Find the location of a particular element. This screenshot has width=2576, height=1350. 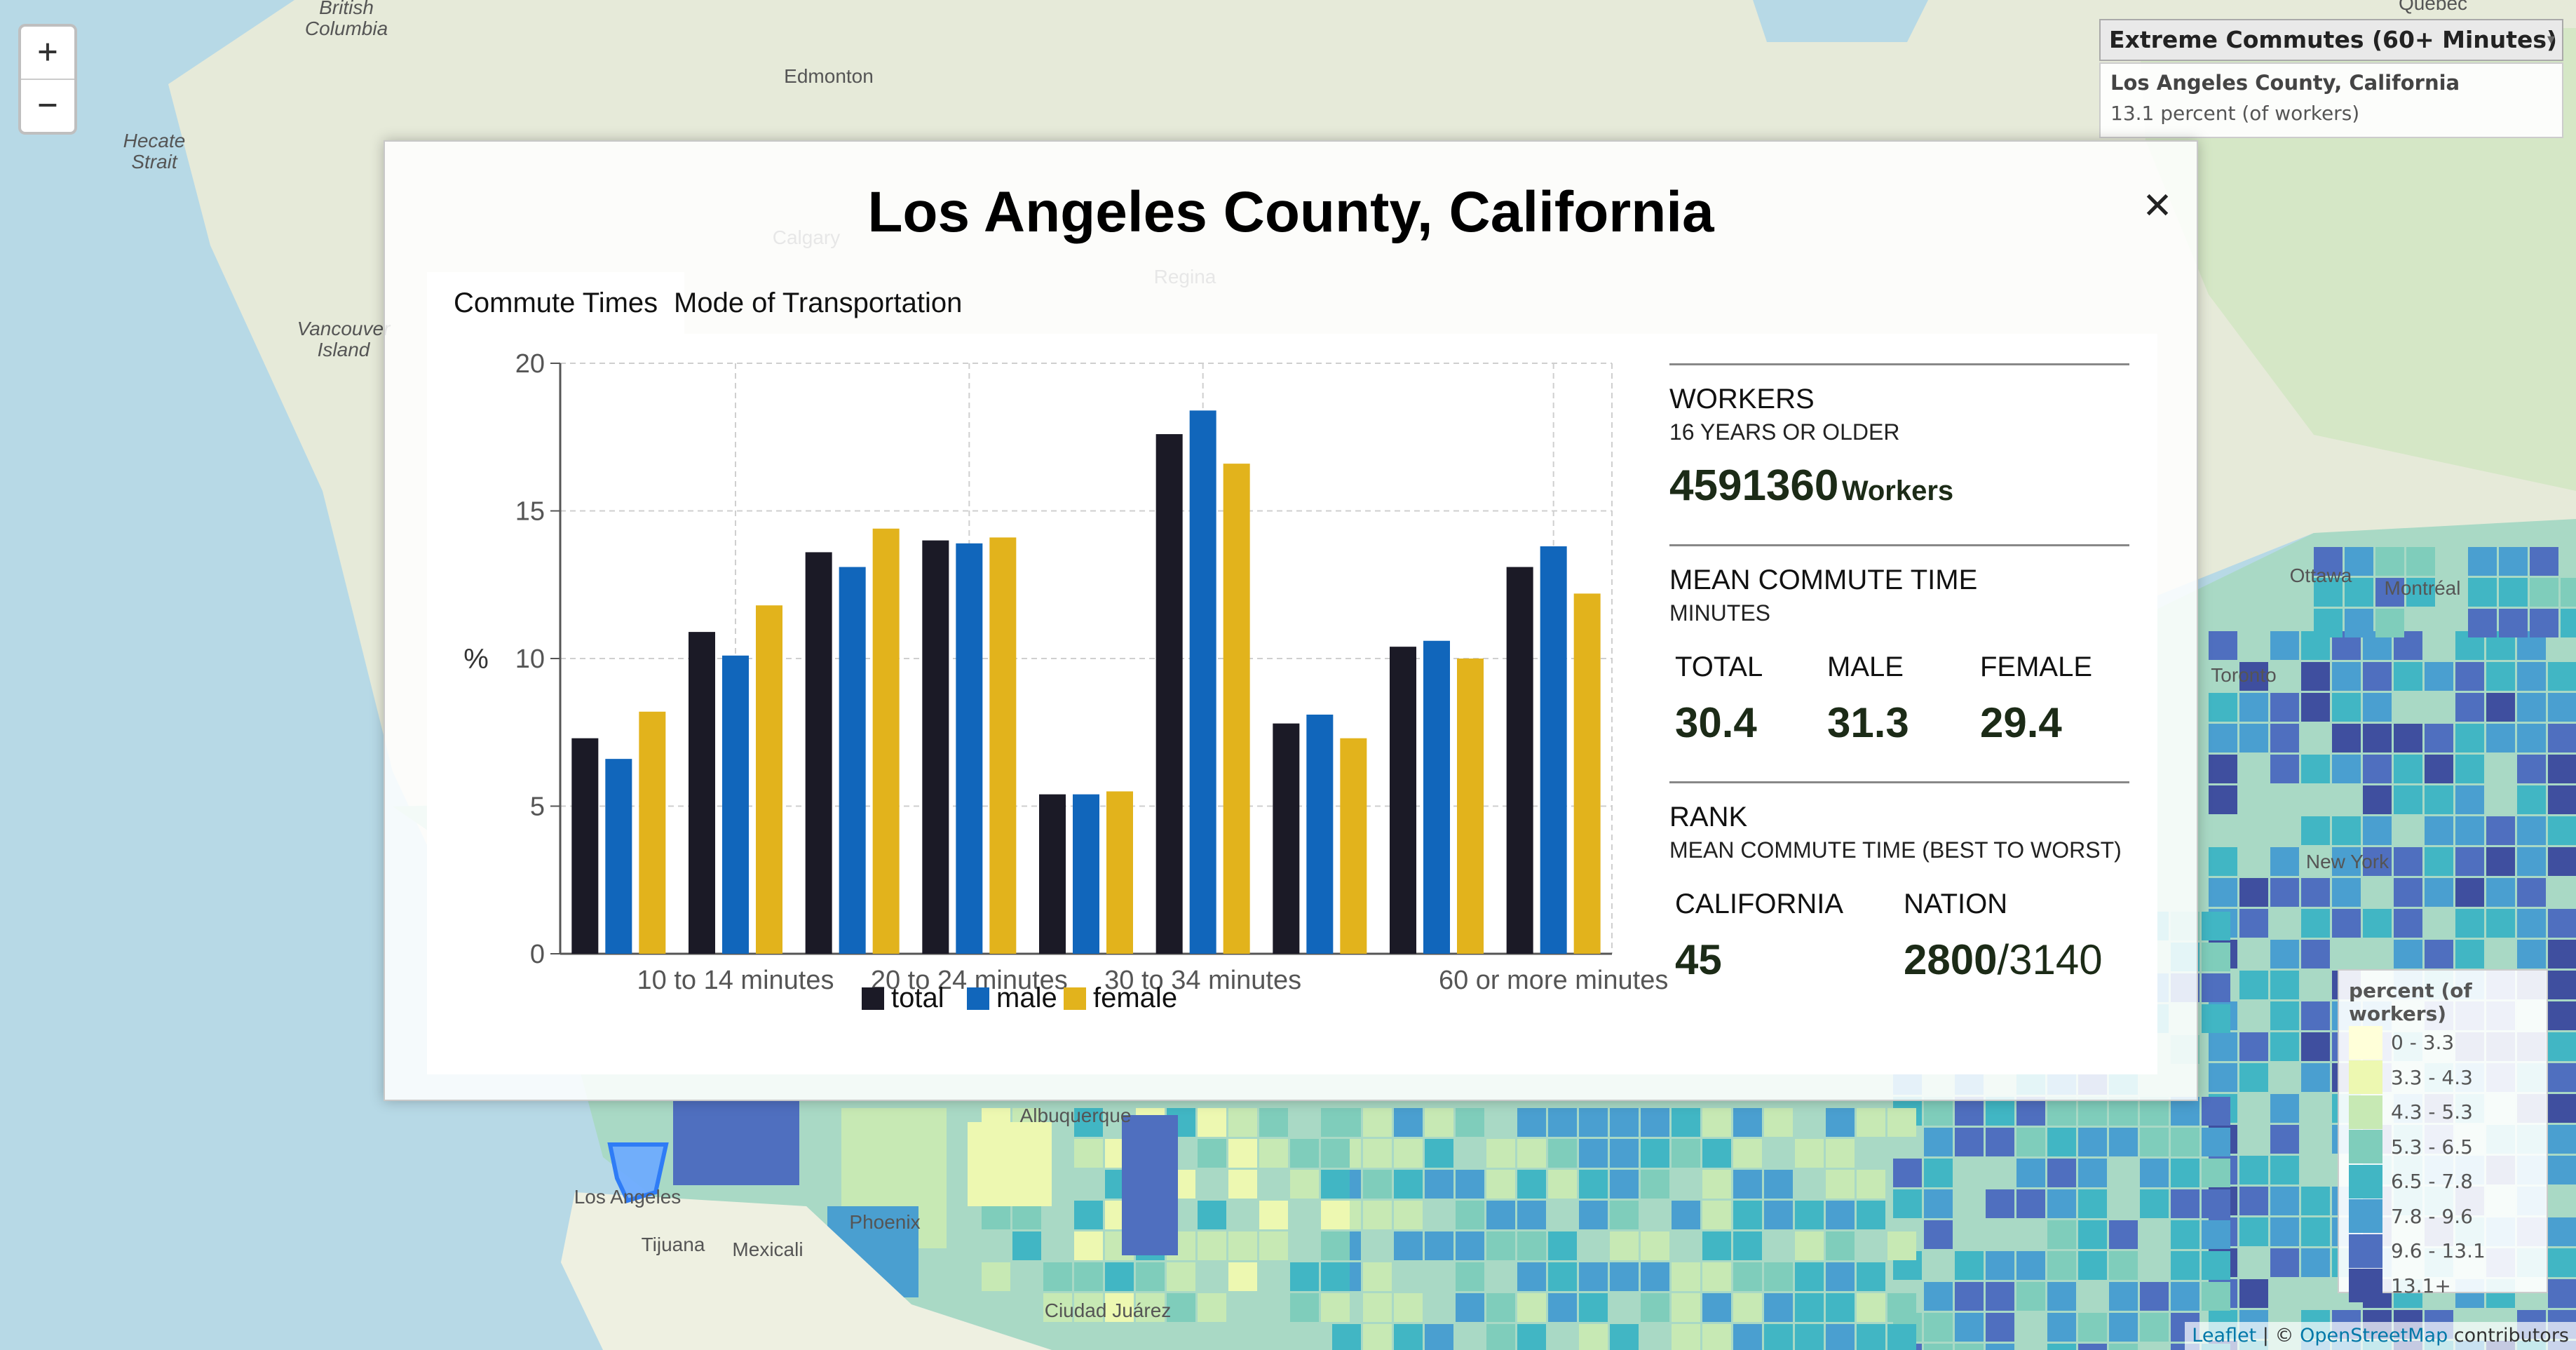

legend-item: 4.3 - 5.3 is located at coordinates (2443, 1112).